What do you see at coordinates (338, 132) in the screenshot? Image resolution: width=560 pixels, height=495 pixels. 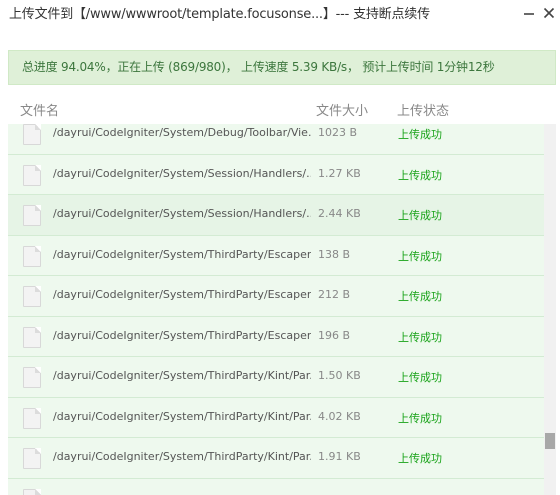 I see `file-size: 1023 B` at bounding box center [338, 132].